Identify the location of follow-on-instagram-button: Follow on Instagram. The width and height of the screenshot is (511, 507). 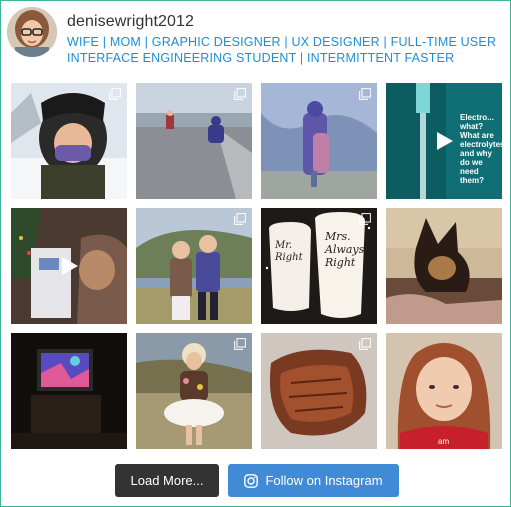
(313, 480).